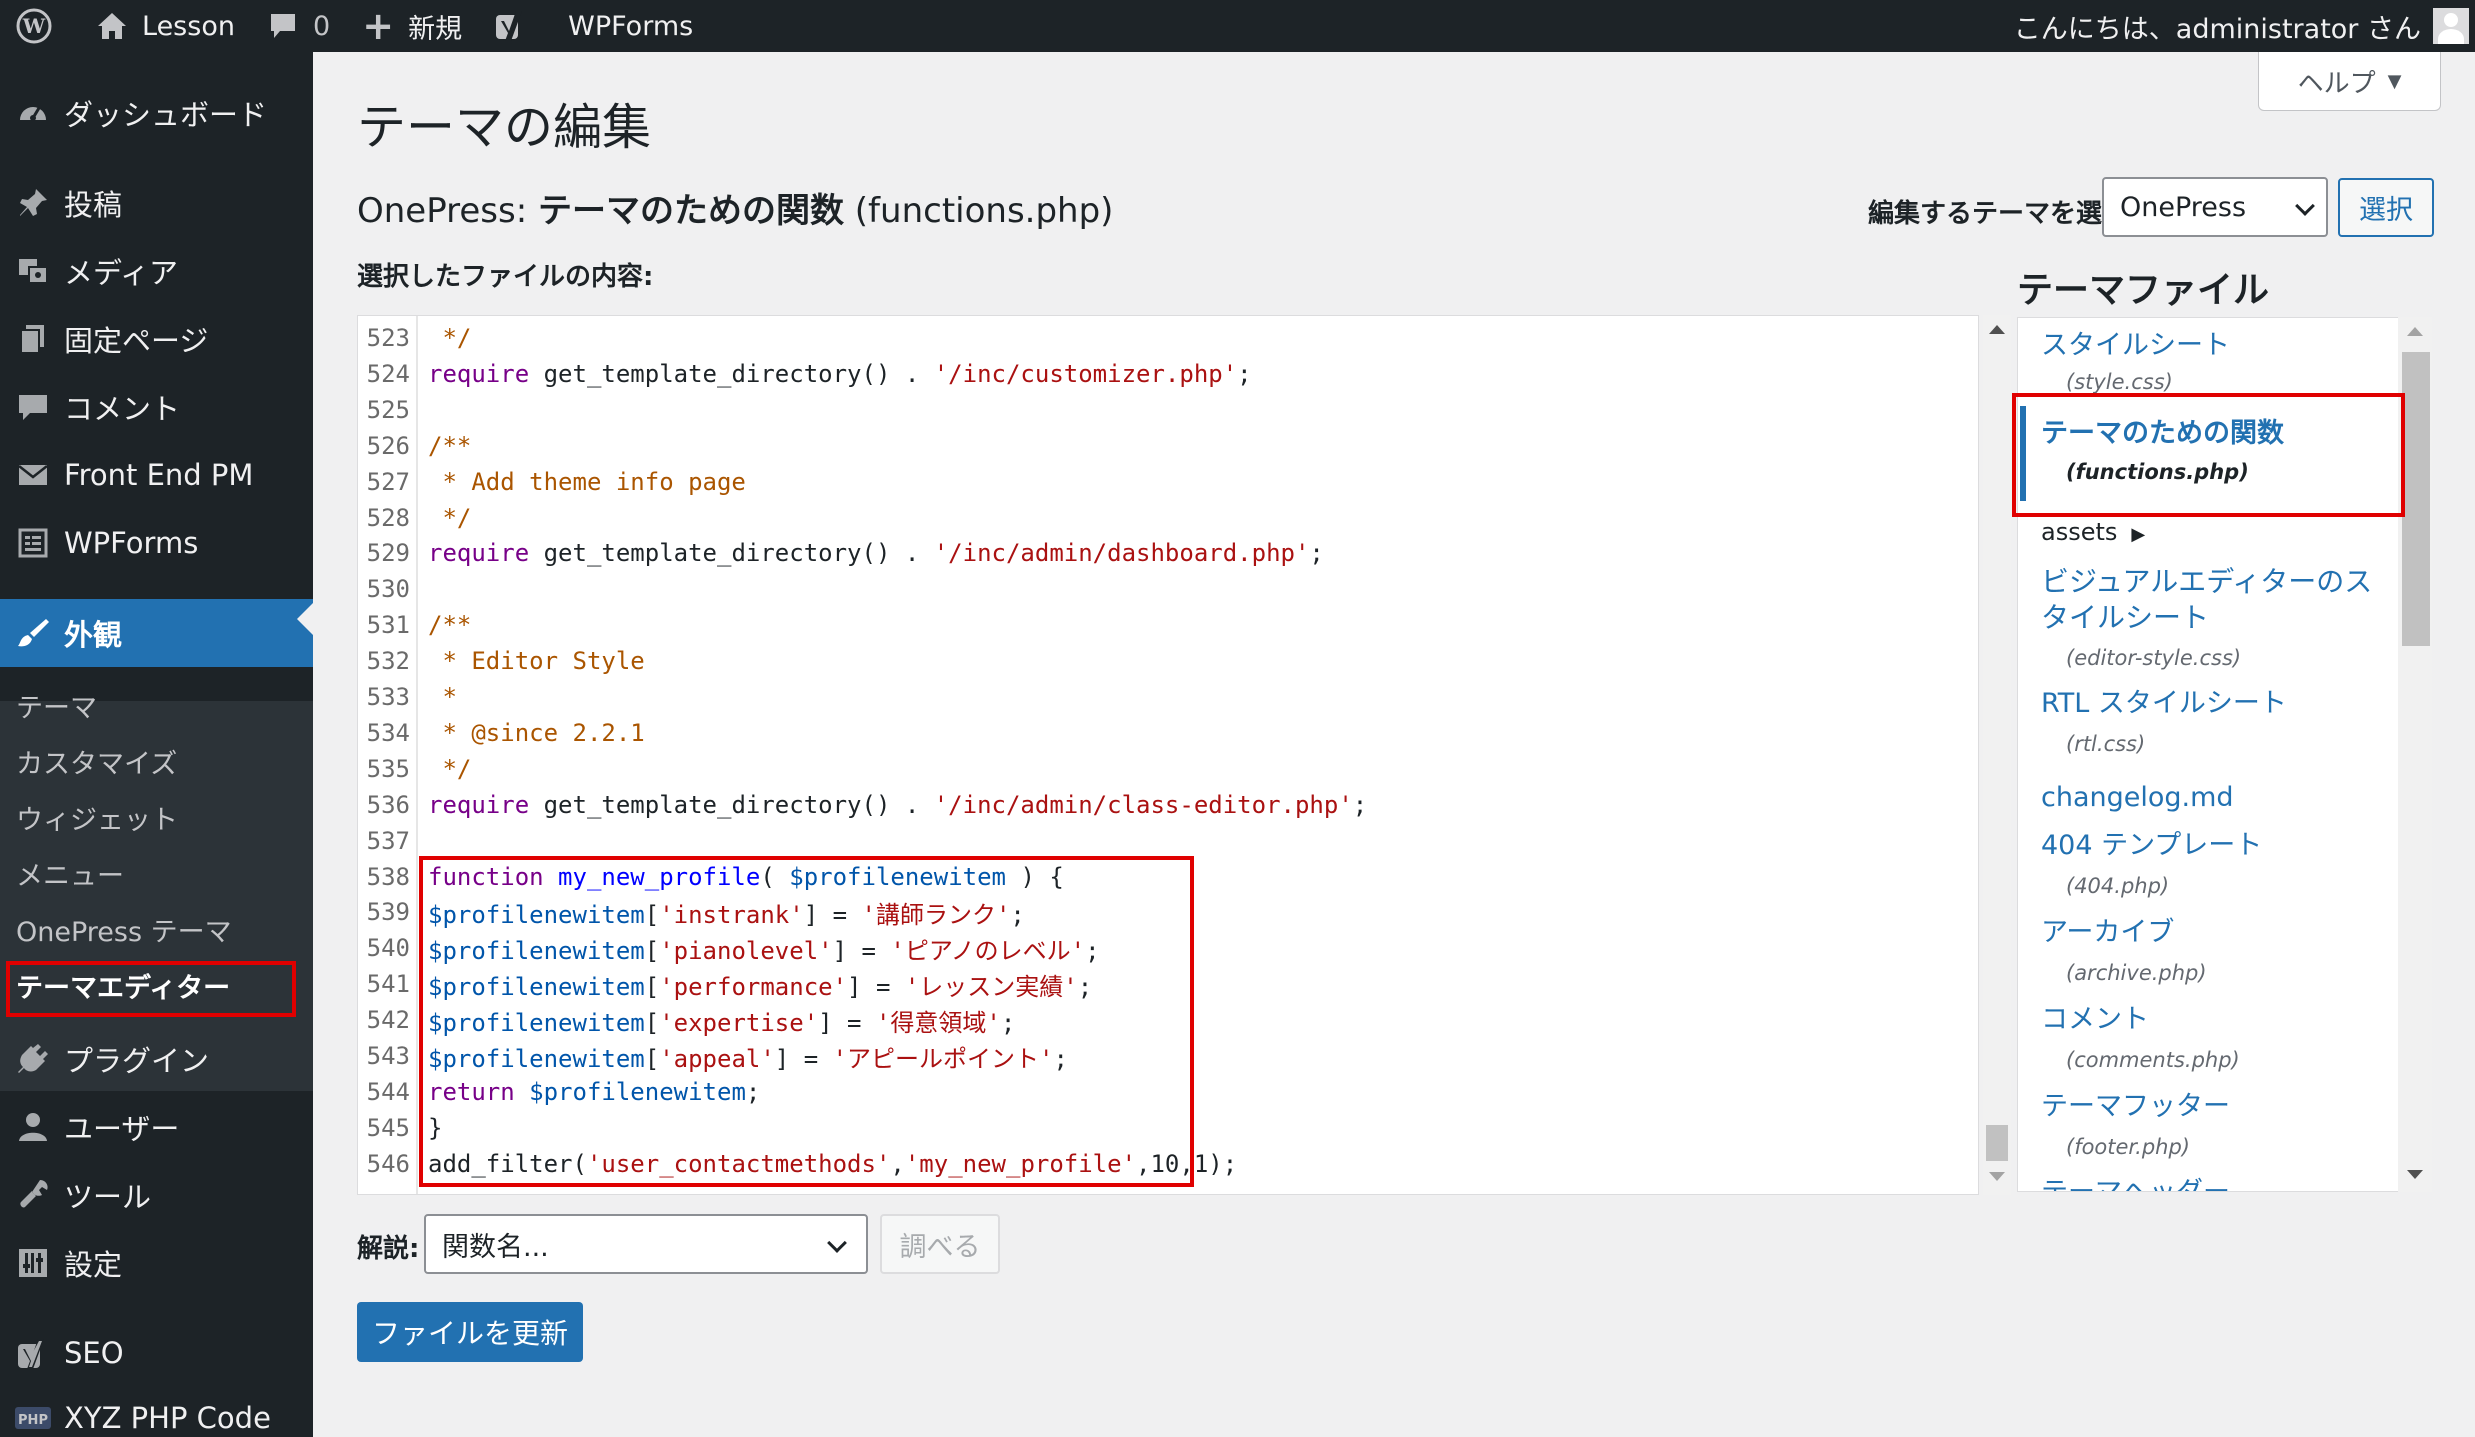 Image resolution: width=2475 pixels, height=1437 pixels. Describe the element at coordinates (388, 804) in the screenshot. I see `line-number: 536` at that location.